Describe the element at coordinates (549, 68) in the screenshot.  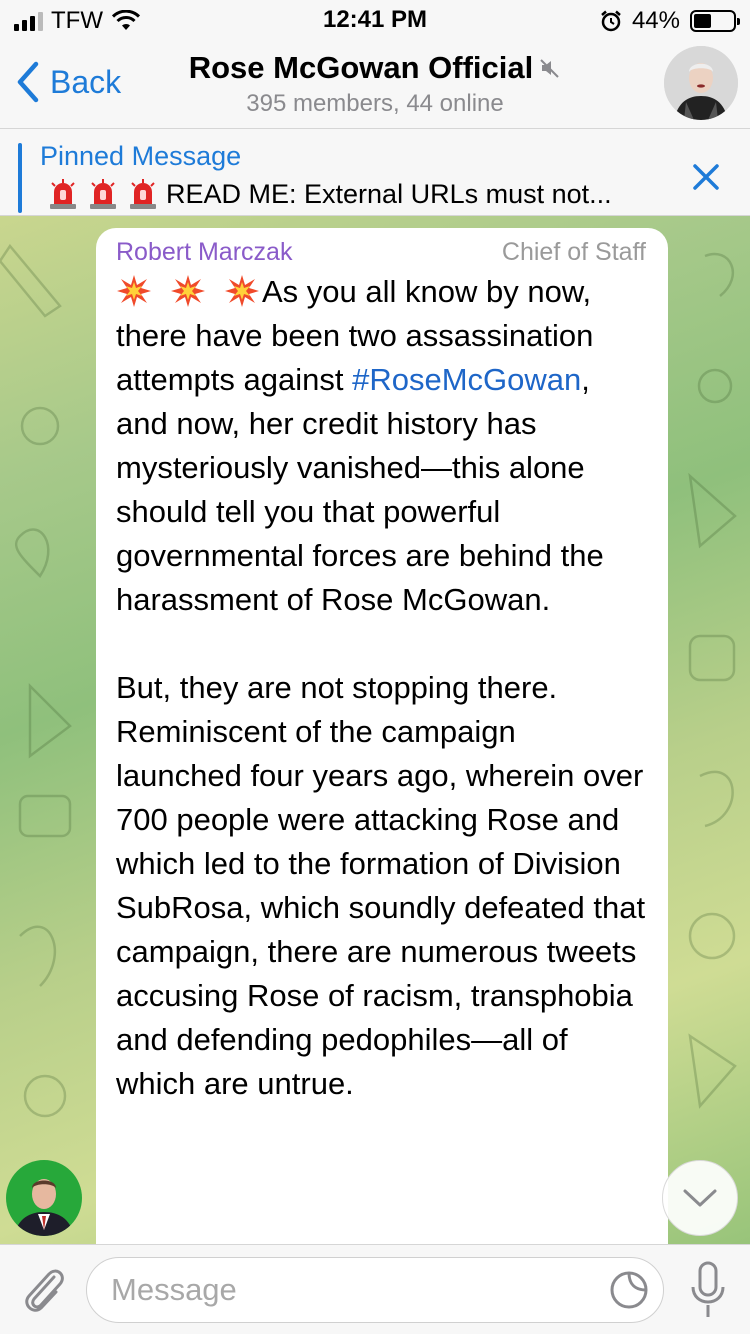
I see `mute-icon` at that location.